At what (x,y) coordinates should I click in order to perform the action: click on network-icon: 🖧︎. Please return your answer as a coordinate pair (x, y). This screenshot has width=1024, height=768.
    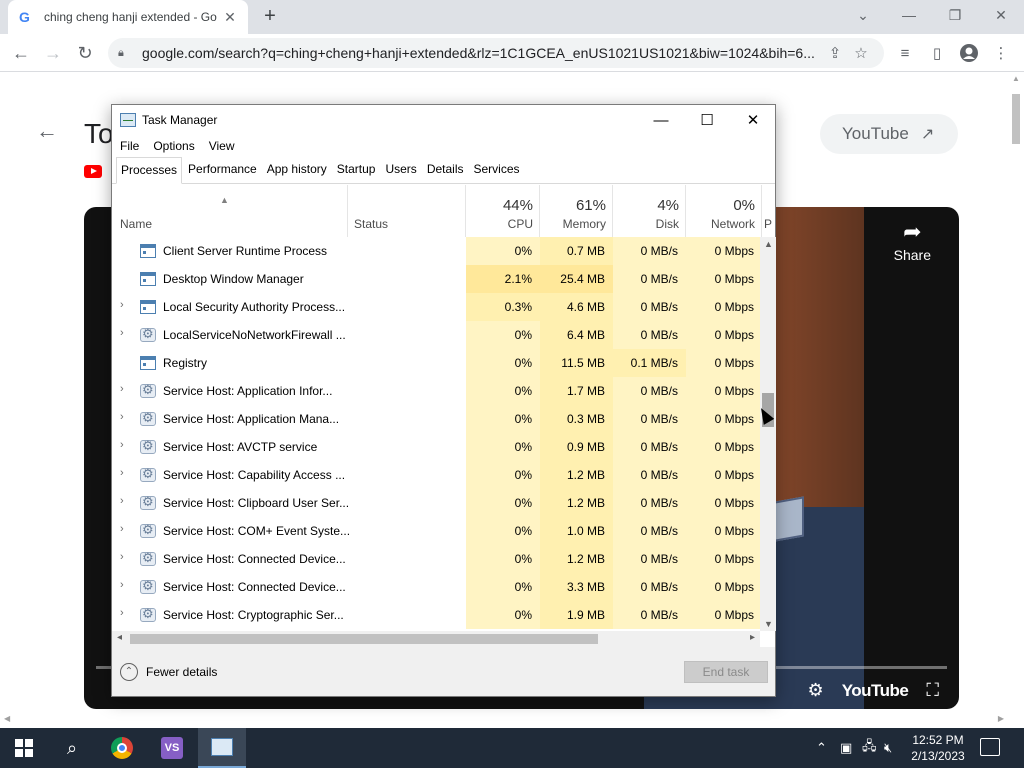
    Looking at the image, I should click on (869, 748).